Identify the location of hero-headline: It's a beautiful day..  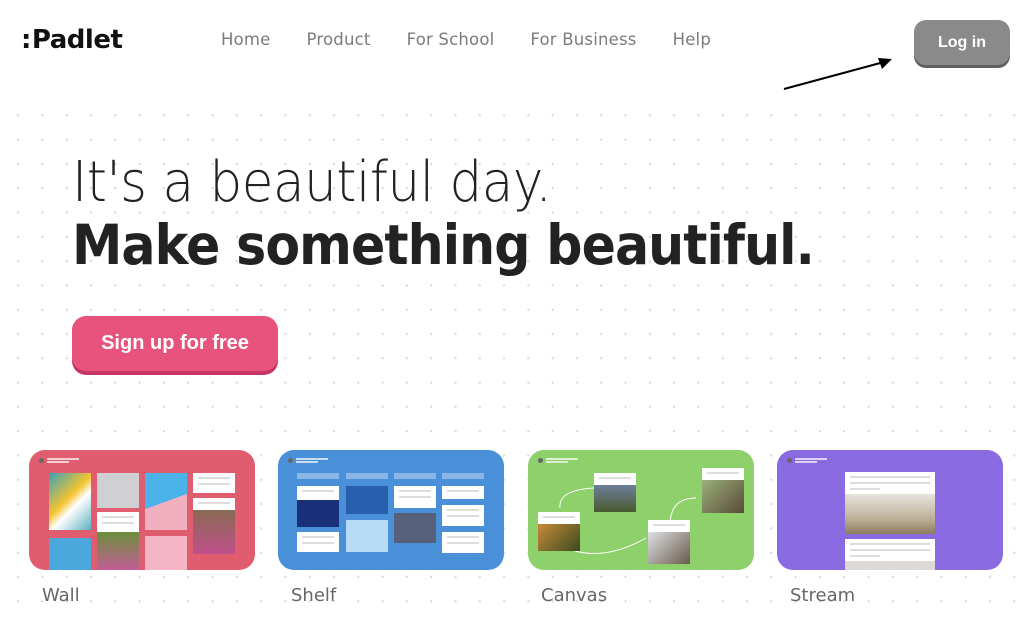
(312, 182).